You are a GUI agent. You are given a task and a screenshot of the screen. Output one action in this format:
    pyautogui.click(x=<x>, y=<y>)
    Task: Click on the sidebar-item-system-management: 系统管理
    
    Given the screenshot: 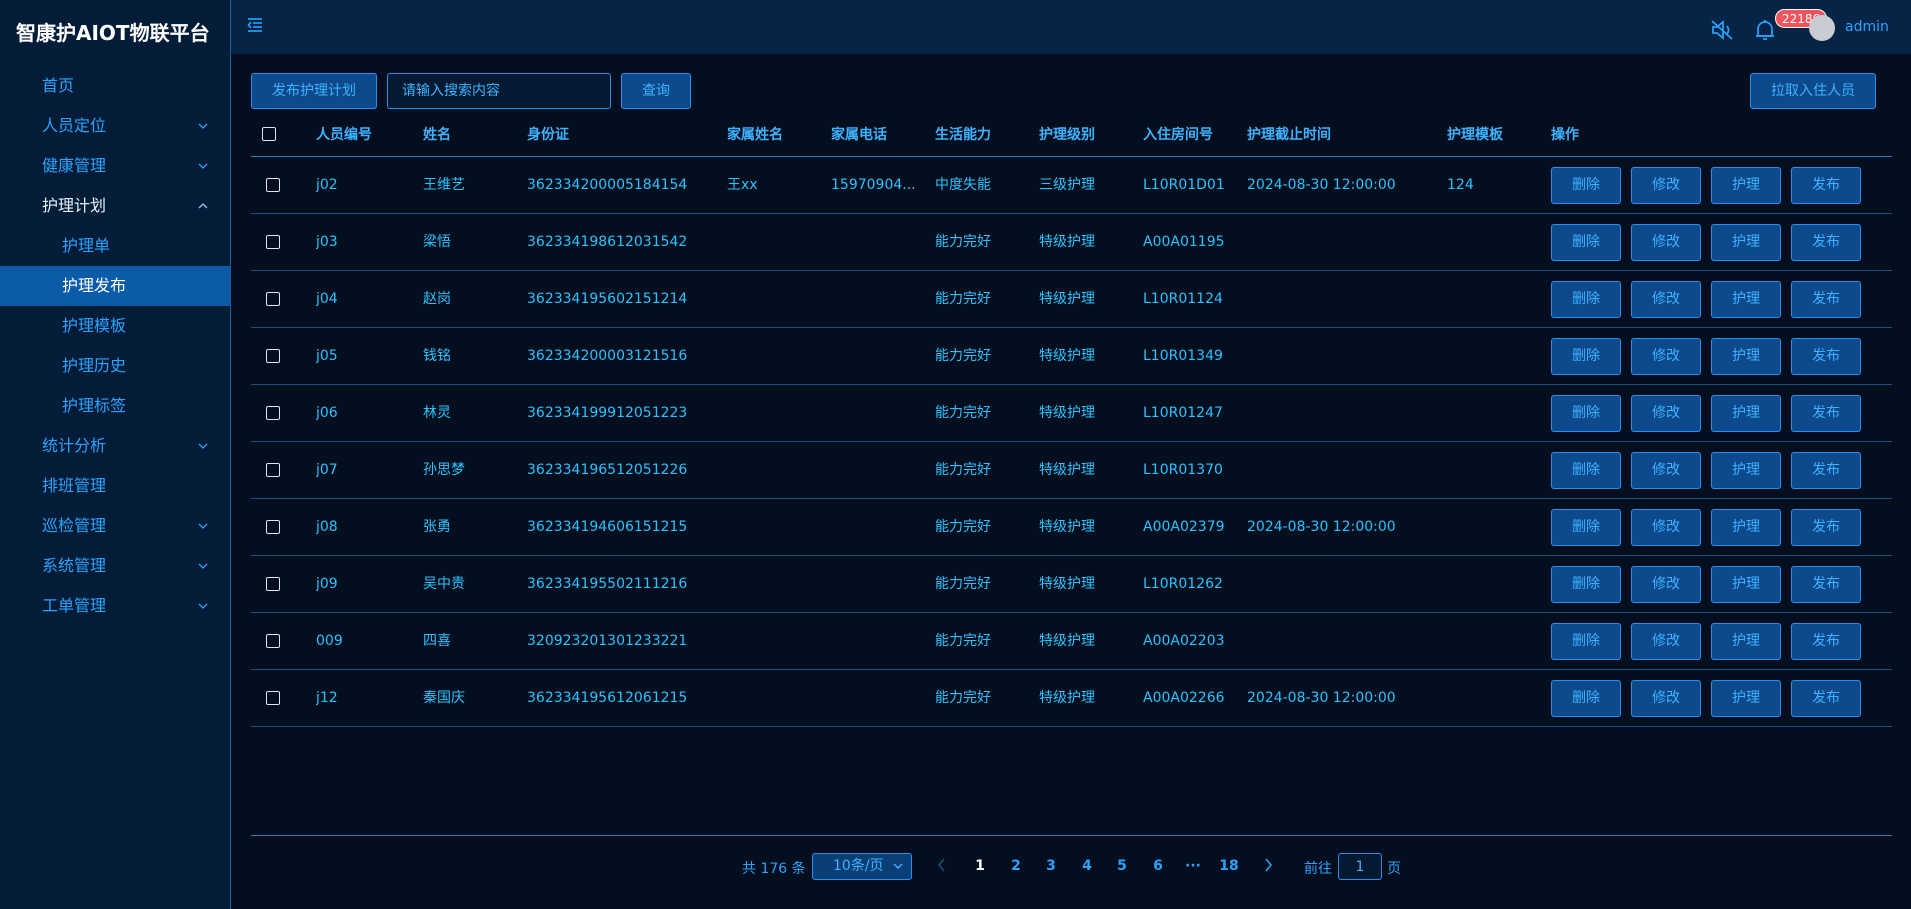 What is the action you would take?
    pyautogui.click(x=115, y=566)
    